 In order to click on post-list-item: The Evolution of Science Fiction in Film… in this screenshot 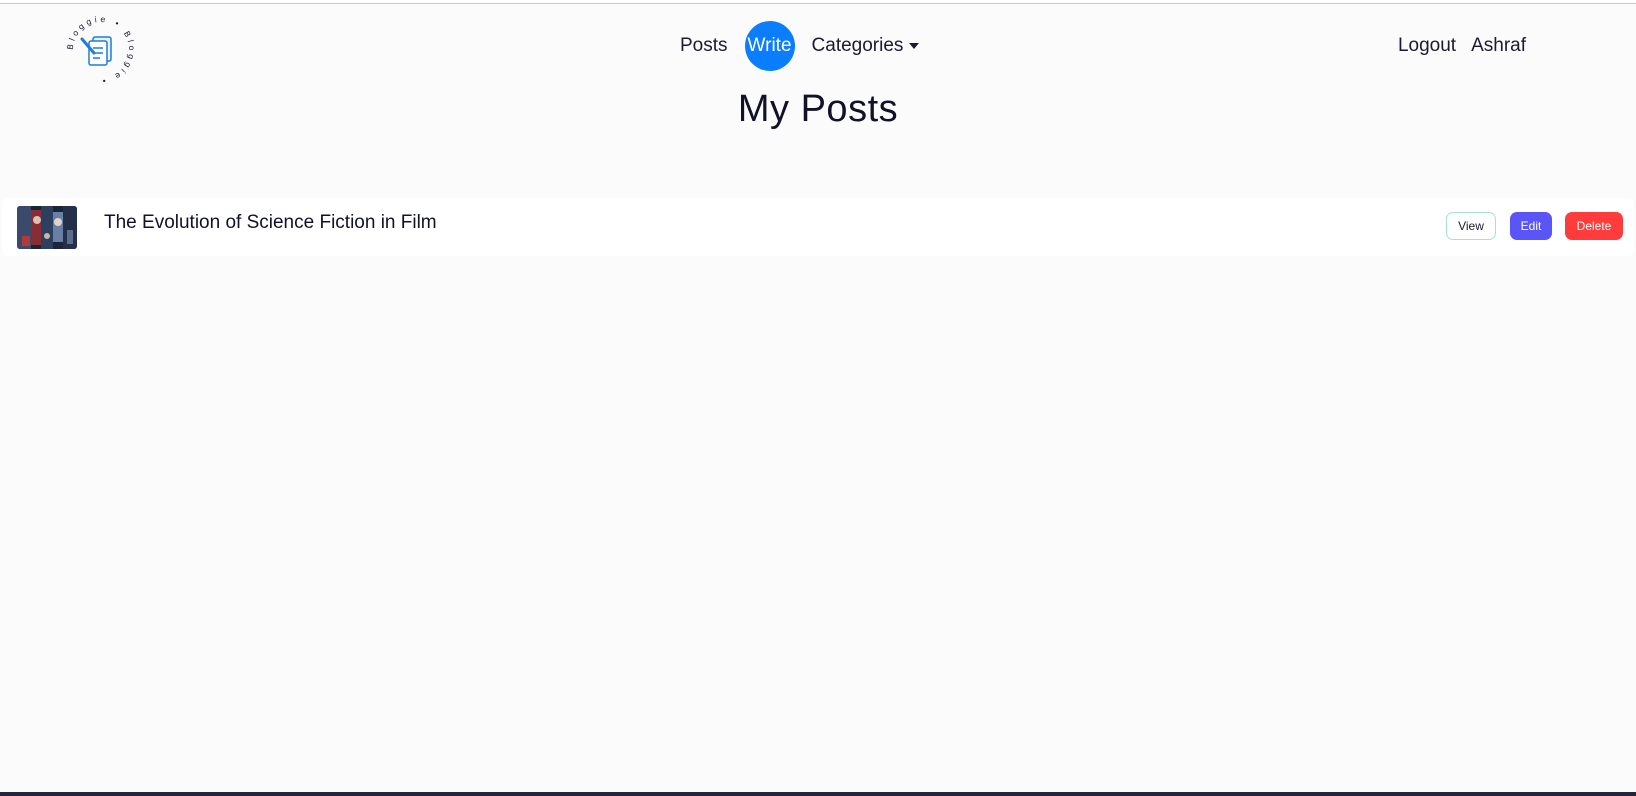, I will do `click(818, 227)`.